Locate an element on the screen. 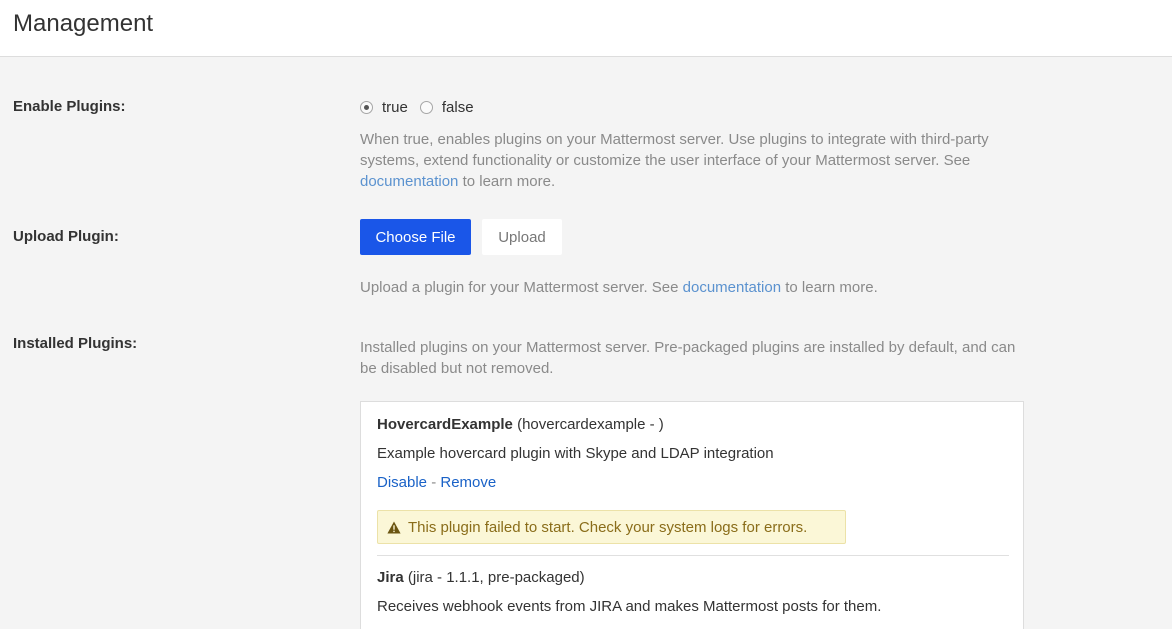 This screenshot has height=629, width=1172. enable-plugins-radio-group: true false is located at coordinates (423, 107).